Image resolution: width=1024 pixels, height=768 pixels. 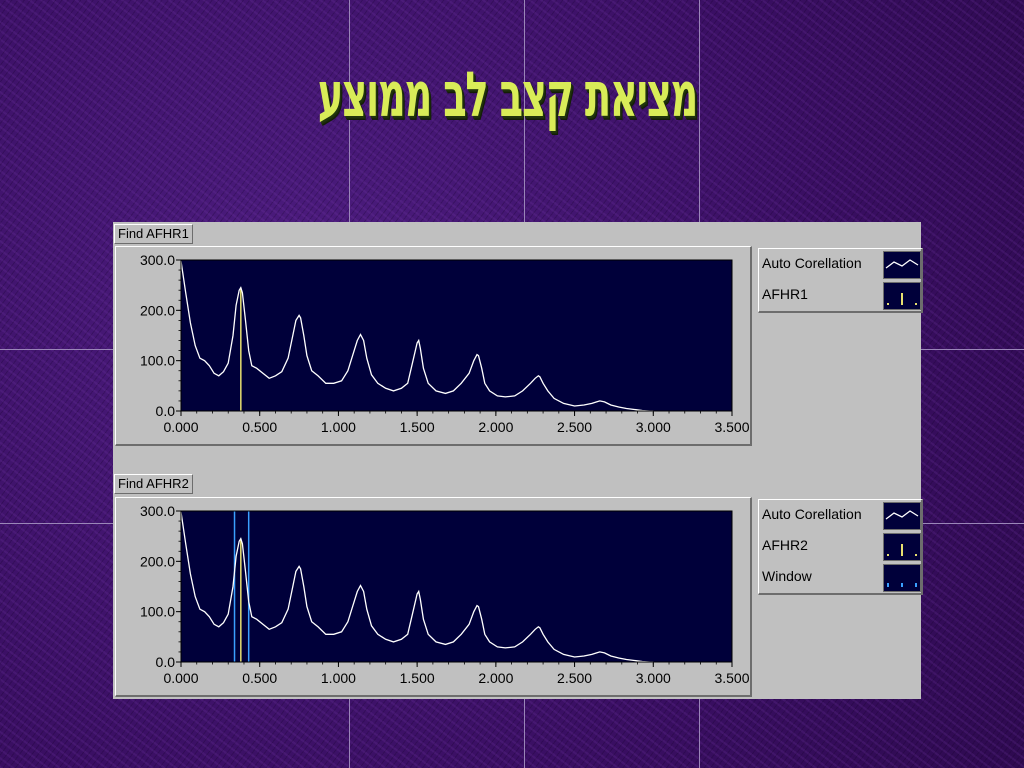 I want to click on legend-afhr2: Auto Corellation AFHR2 Window, so click(x=840, y=547).